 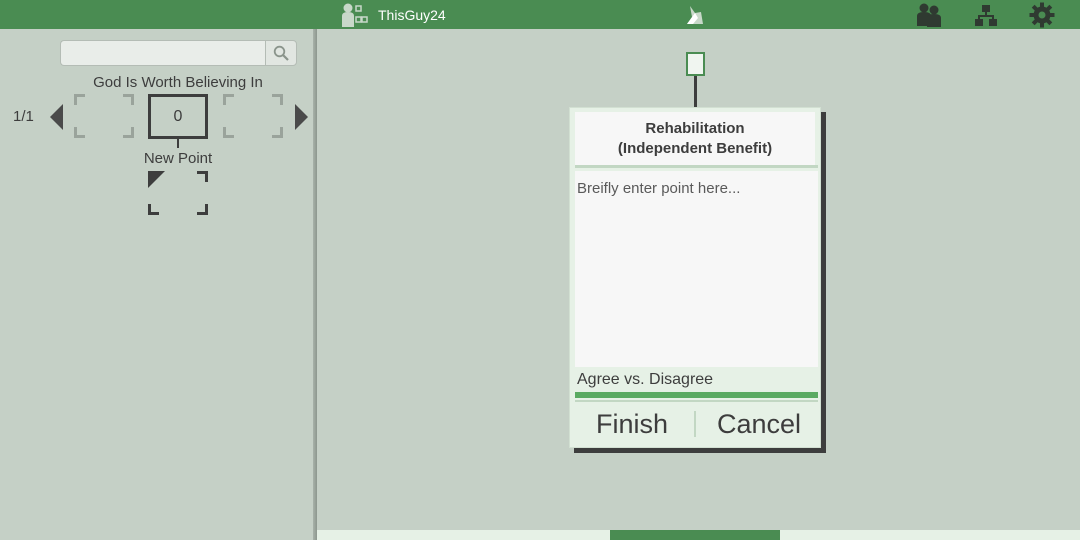 I want to click on page-indicator: 1/1, so click(x=23, y=116).